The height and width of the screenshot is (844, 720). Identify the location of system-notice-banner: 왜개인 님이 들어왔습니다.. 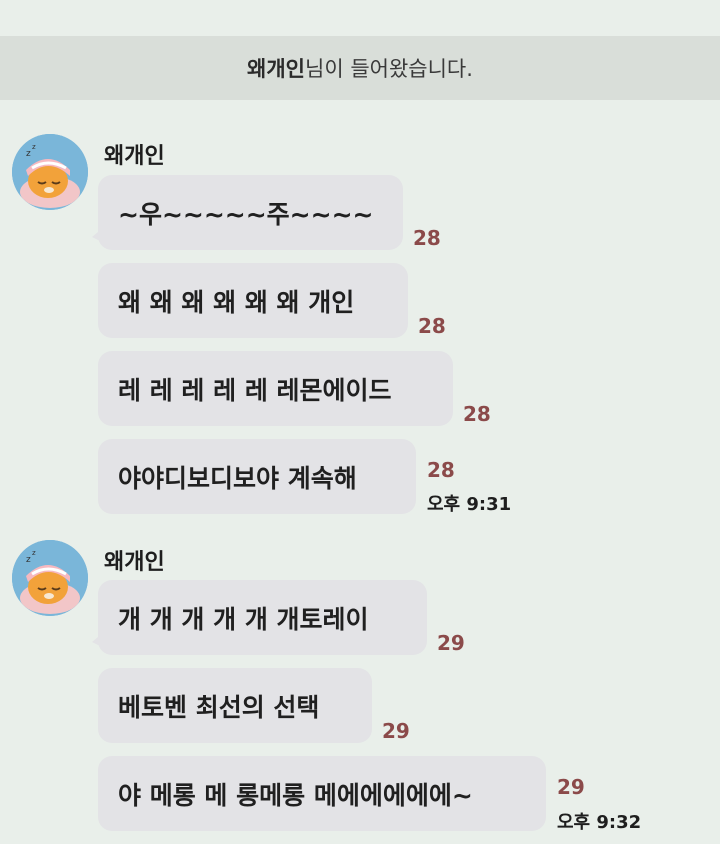
(360, 68).